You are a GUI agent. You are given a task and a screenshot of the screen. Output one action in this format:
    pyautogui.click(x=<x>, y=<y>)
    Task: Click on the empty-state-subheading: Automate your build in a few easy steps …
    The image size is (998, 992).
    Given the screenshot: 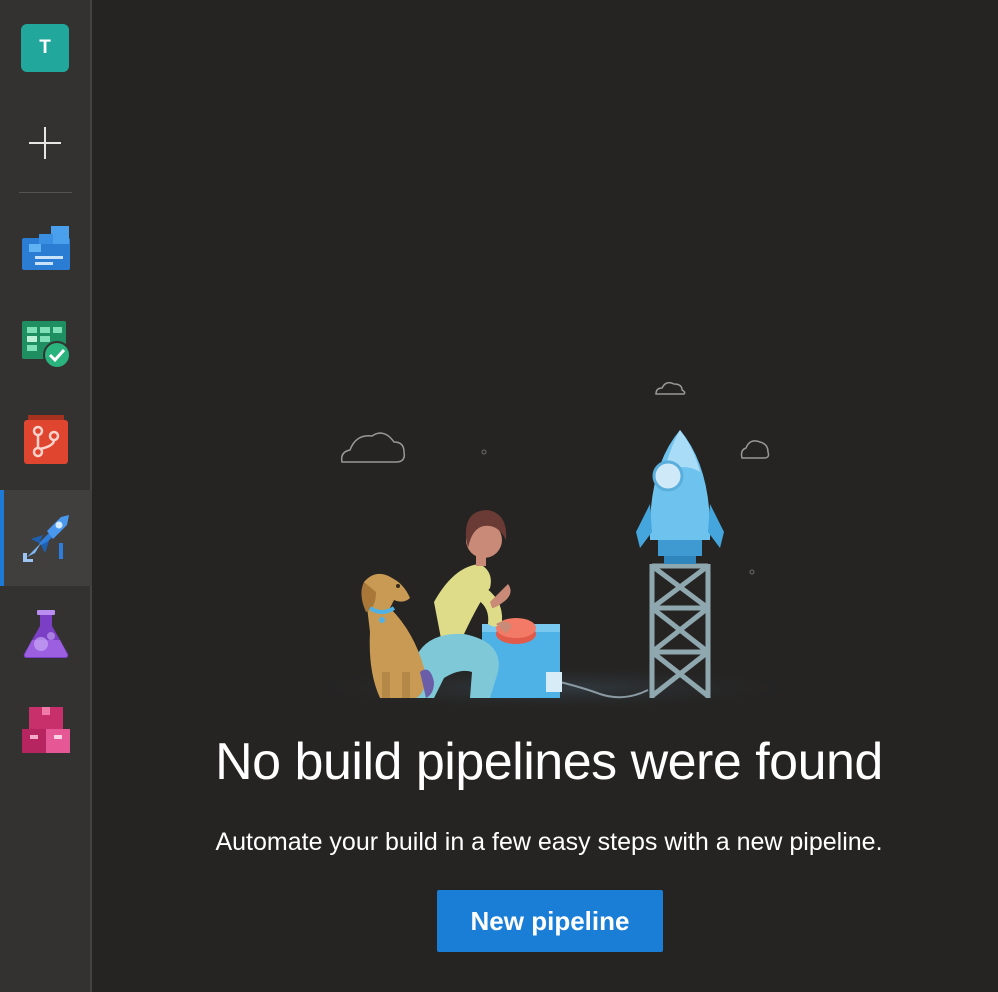 What is the action you would take?
    pyautogui.click(x=549, y=842)
    